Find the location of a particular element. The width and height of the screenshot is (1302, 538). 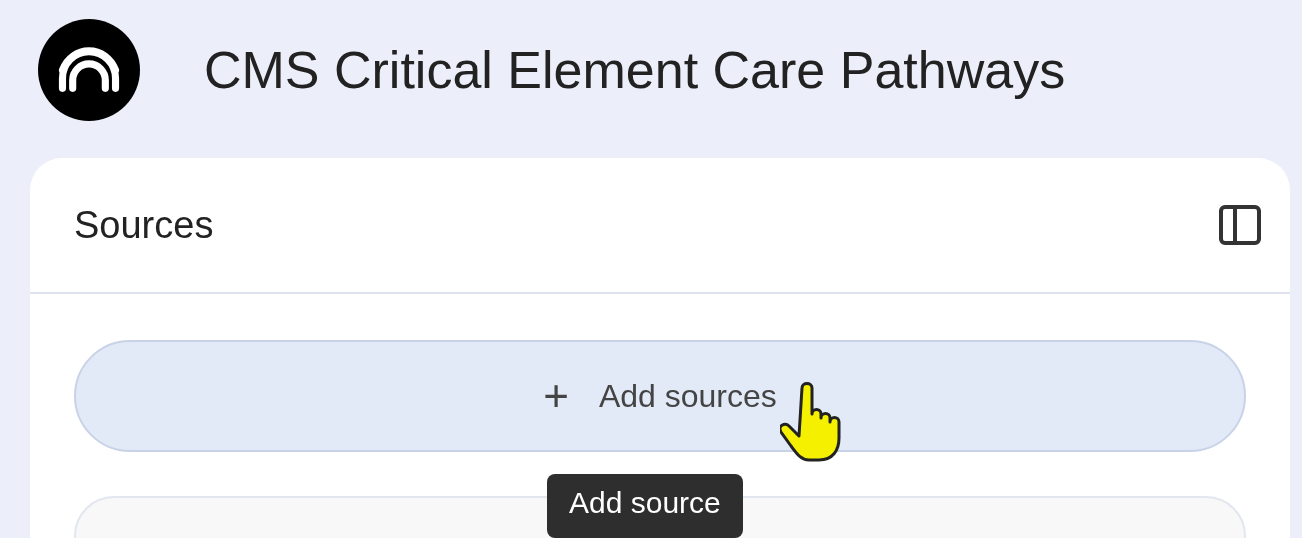

notebook-title: CMS Critical Element Care Pathways is located at coordinates (635, 70).